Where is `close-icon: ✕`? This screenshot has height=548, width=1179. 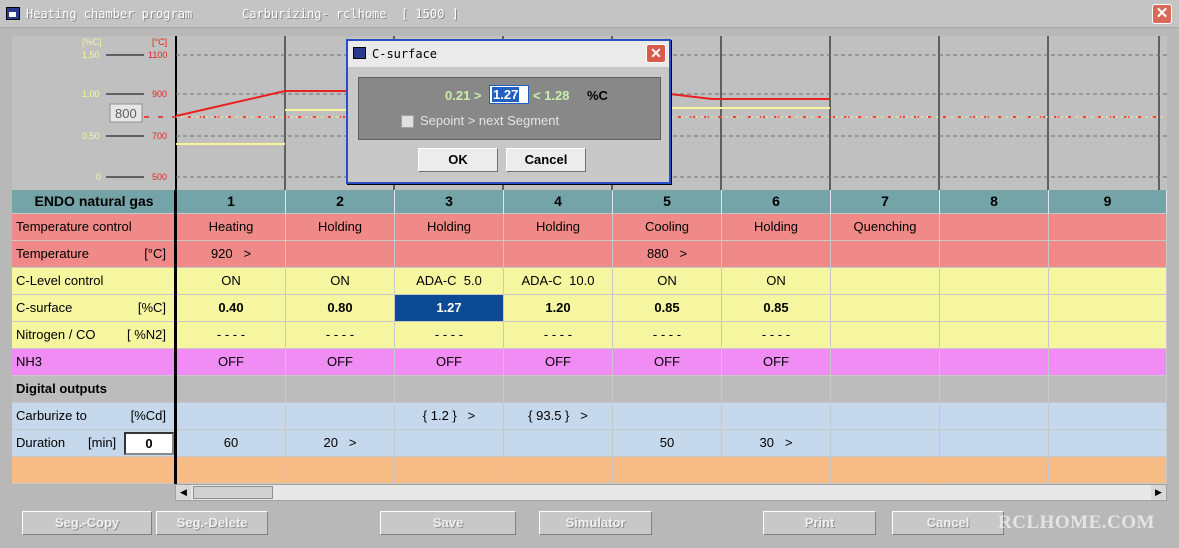
close-icon: ✕ is located at coordinates (1162, 14).